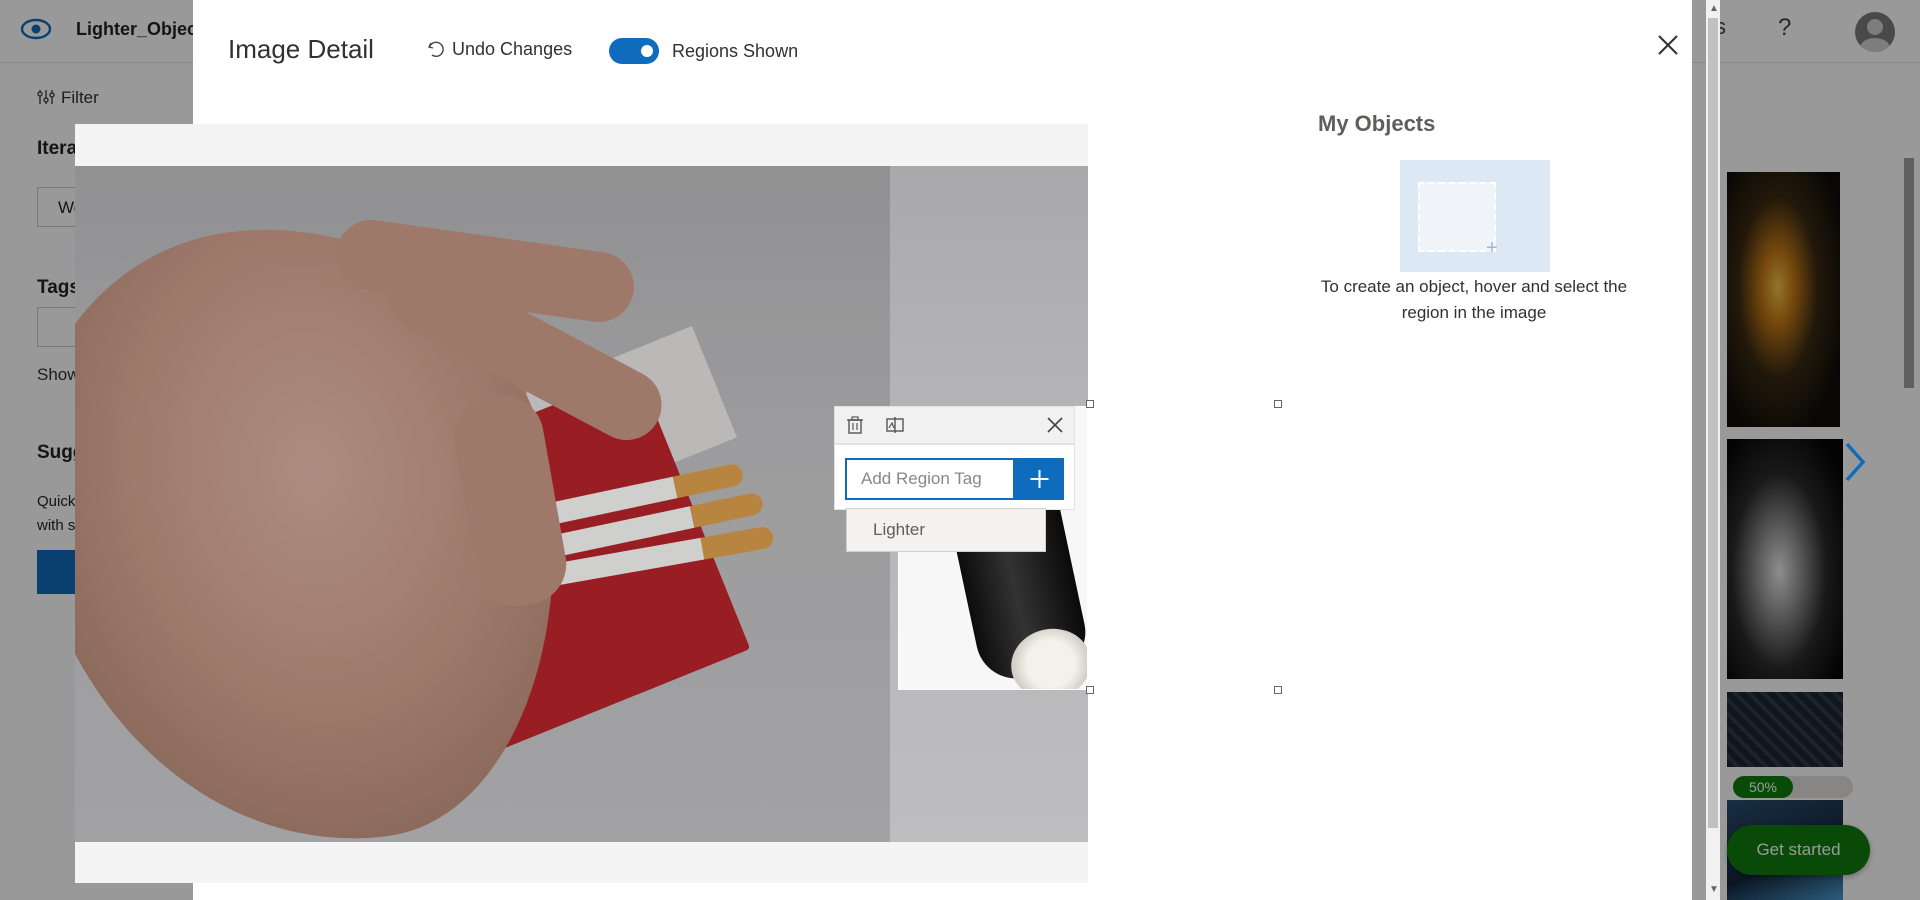 The height and width of the screenshot is (900, 1920). What do you see at coordinates (1475, 216) in the screenshot?
I see `create-object-illustration: +` at bounding box center [1475, 216].